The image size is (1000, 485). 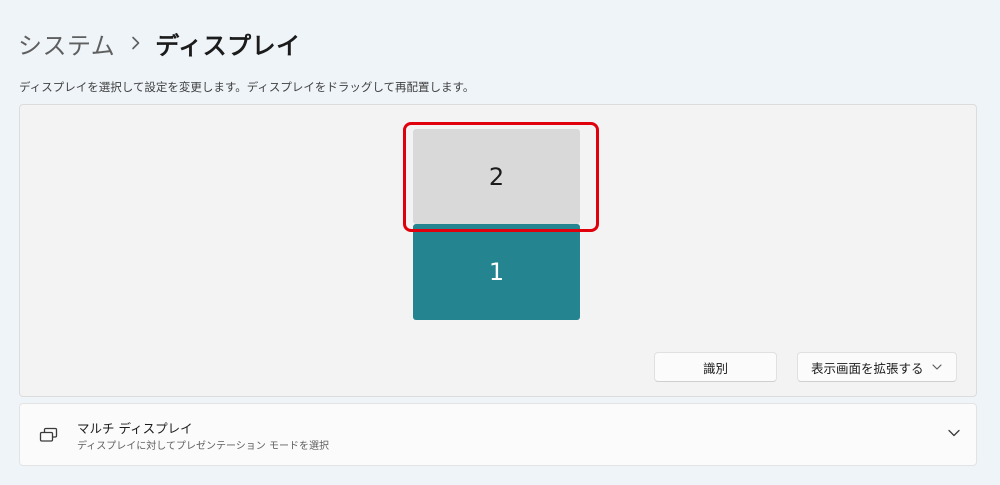 I want to click on multi-display-expander: マルチ ディスプレイ ディスプレイに対してプレゼンテーション モードを選択, so click(x=498, y=434).